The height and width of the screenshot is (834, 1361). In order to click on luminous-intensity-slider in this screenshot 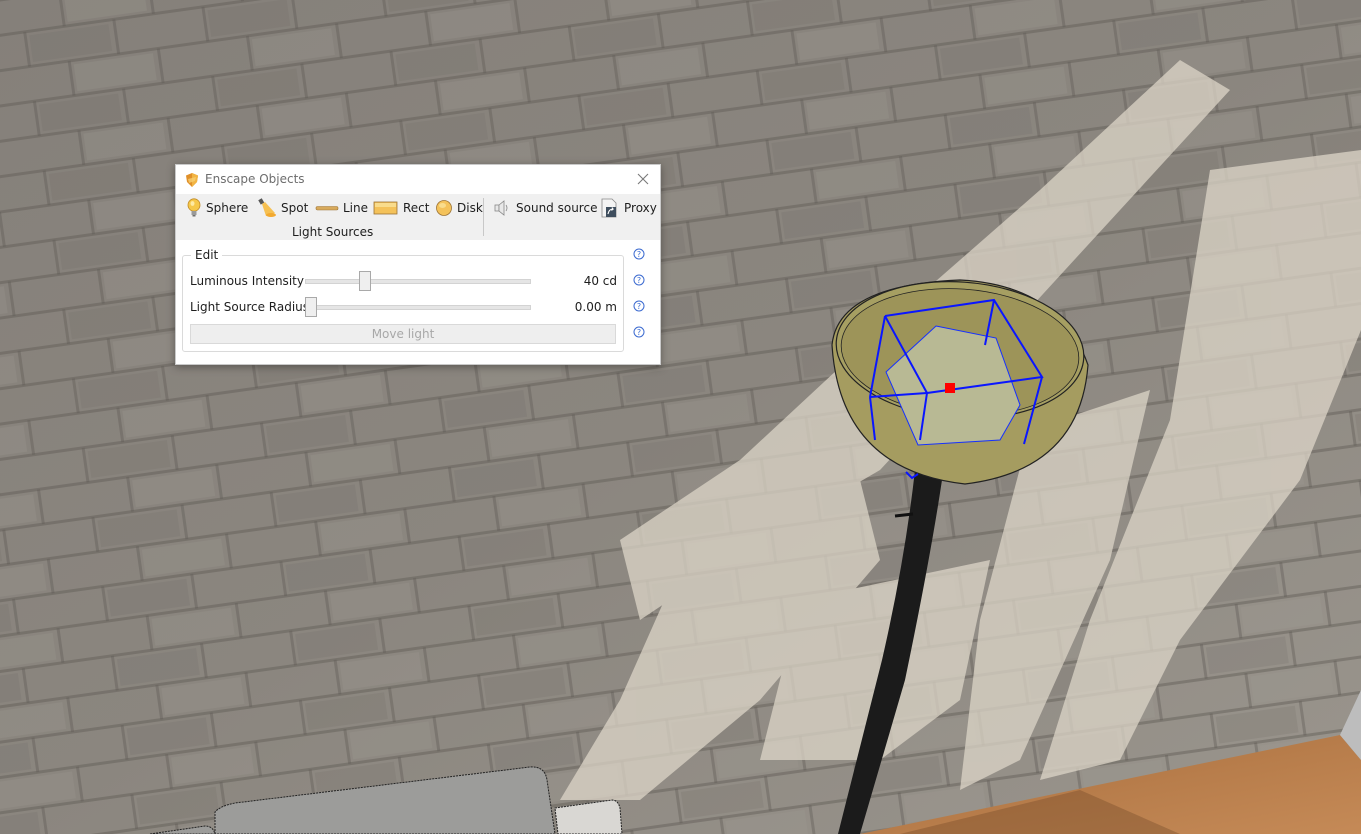, I will do `click(418, 281)`.